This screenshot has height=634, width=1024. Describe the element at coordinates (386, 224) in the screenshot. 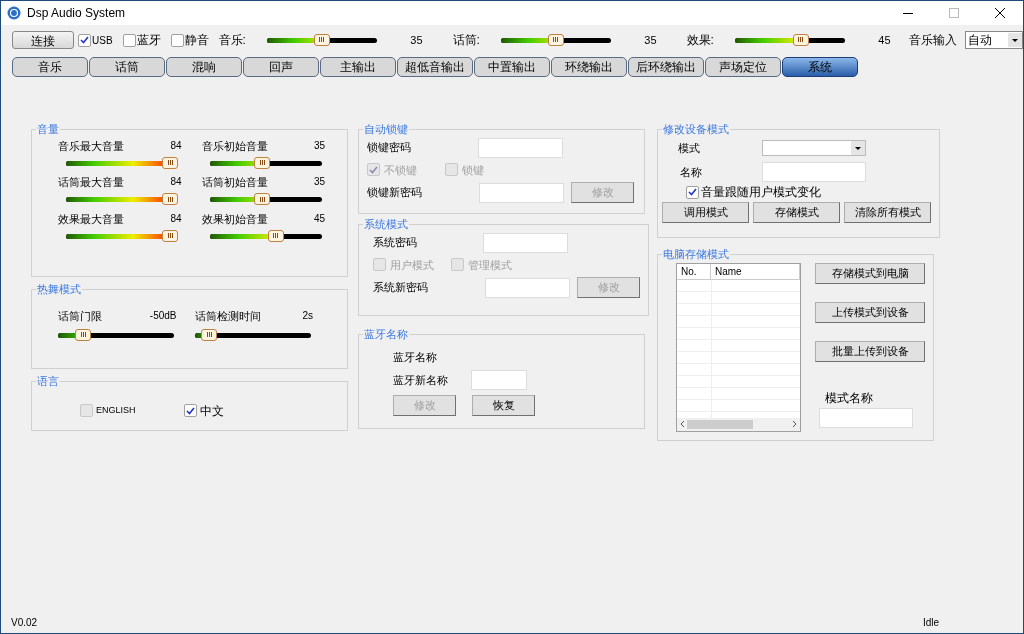

I see `group-title: 系统模式` at that location.